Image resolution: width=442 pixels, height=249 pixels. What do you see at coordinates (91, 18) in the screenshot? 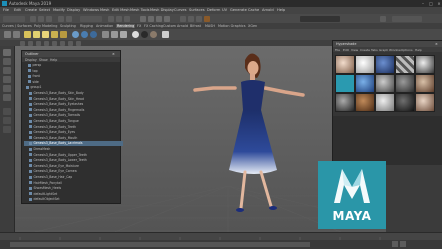
I see `select-mask-dropdown` at bounding box center [91, 18].